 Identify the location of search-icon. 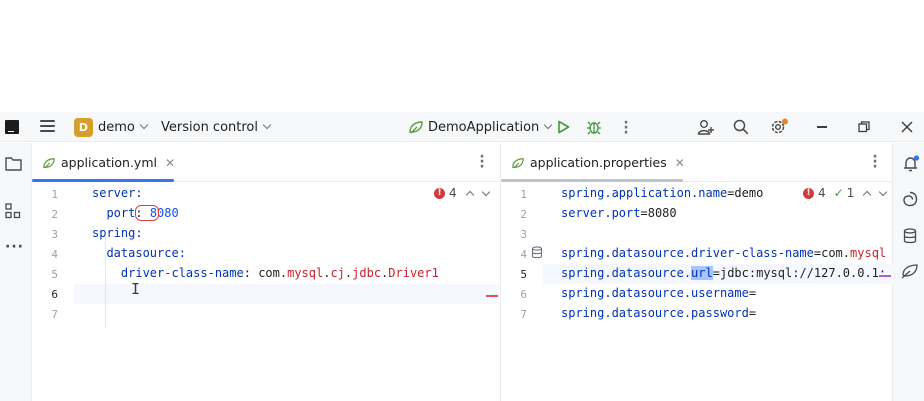
(741, 127).